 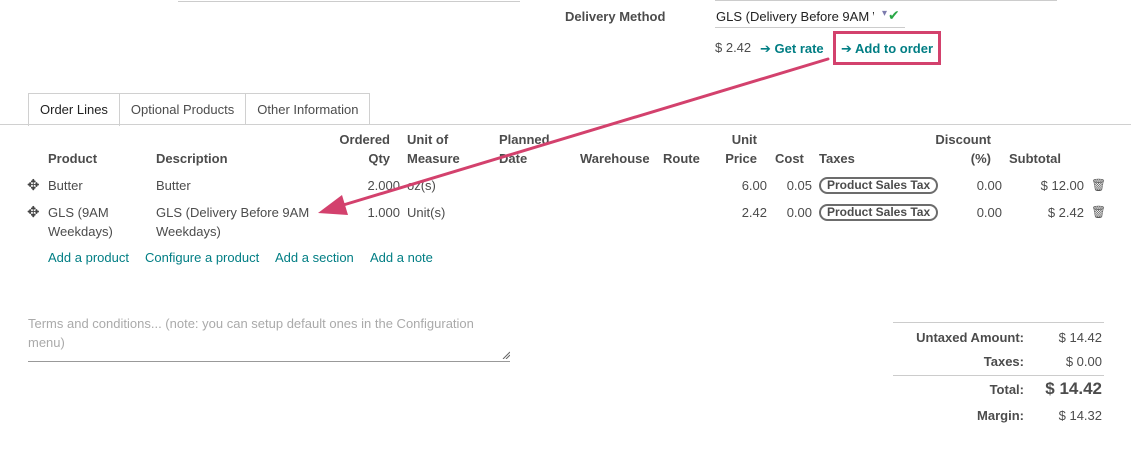 What do you see at coordinates (524, 149) in the screenshot?
I see `column-header-planned-date: Planned Date` at bounding box center [524, 149].